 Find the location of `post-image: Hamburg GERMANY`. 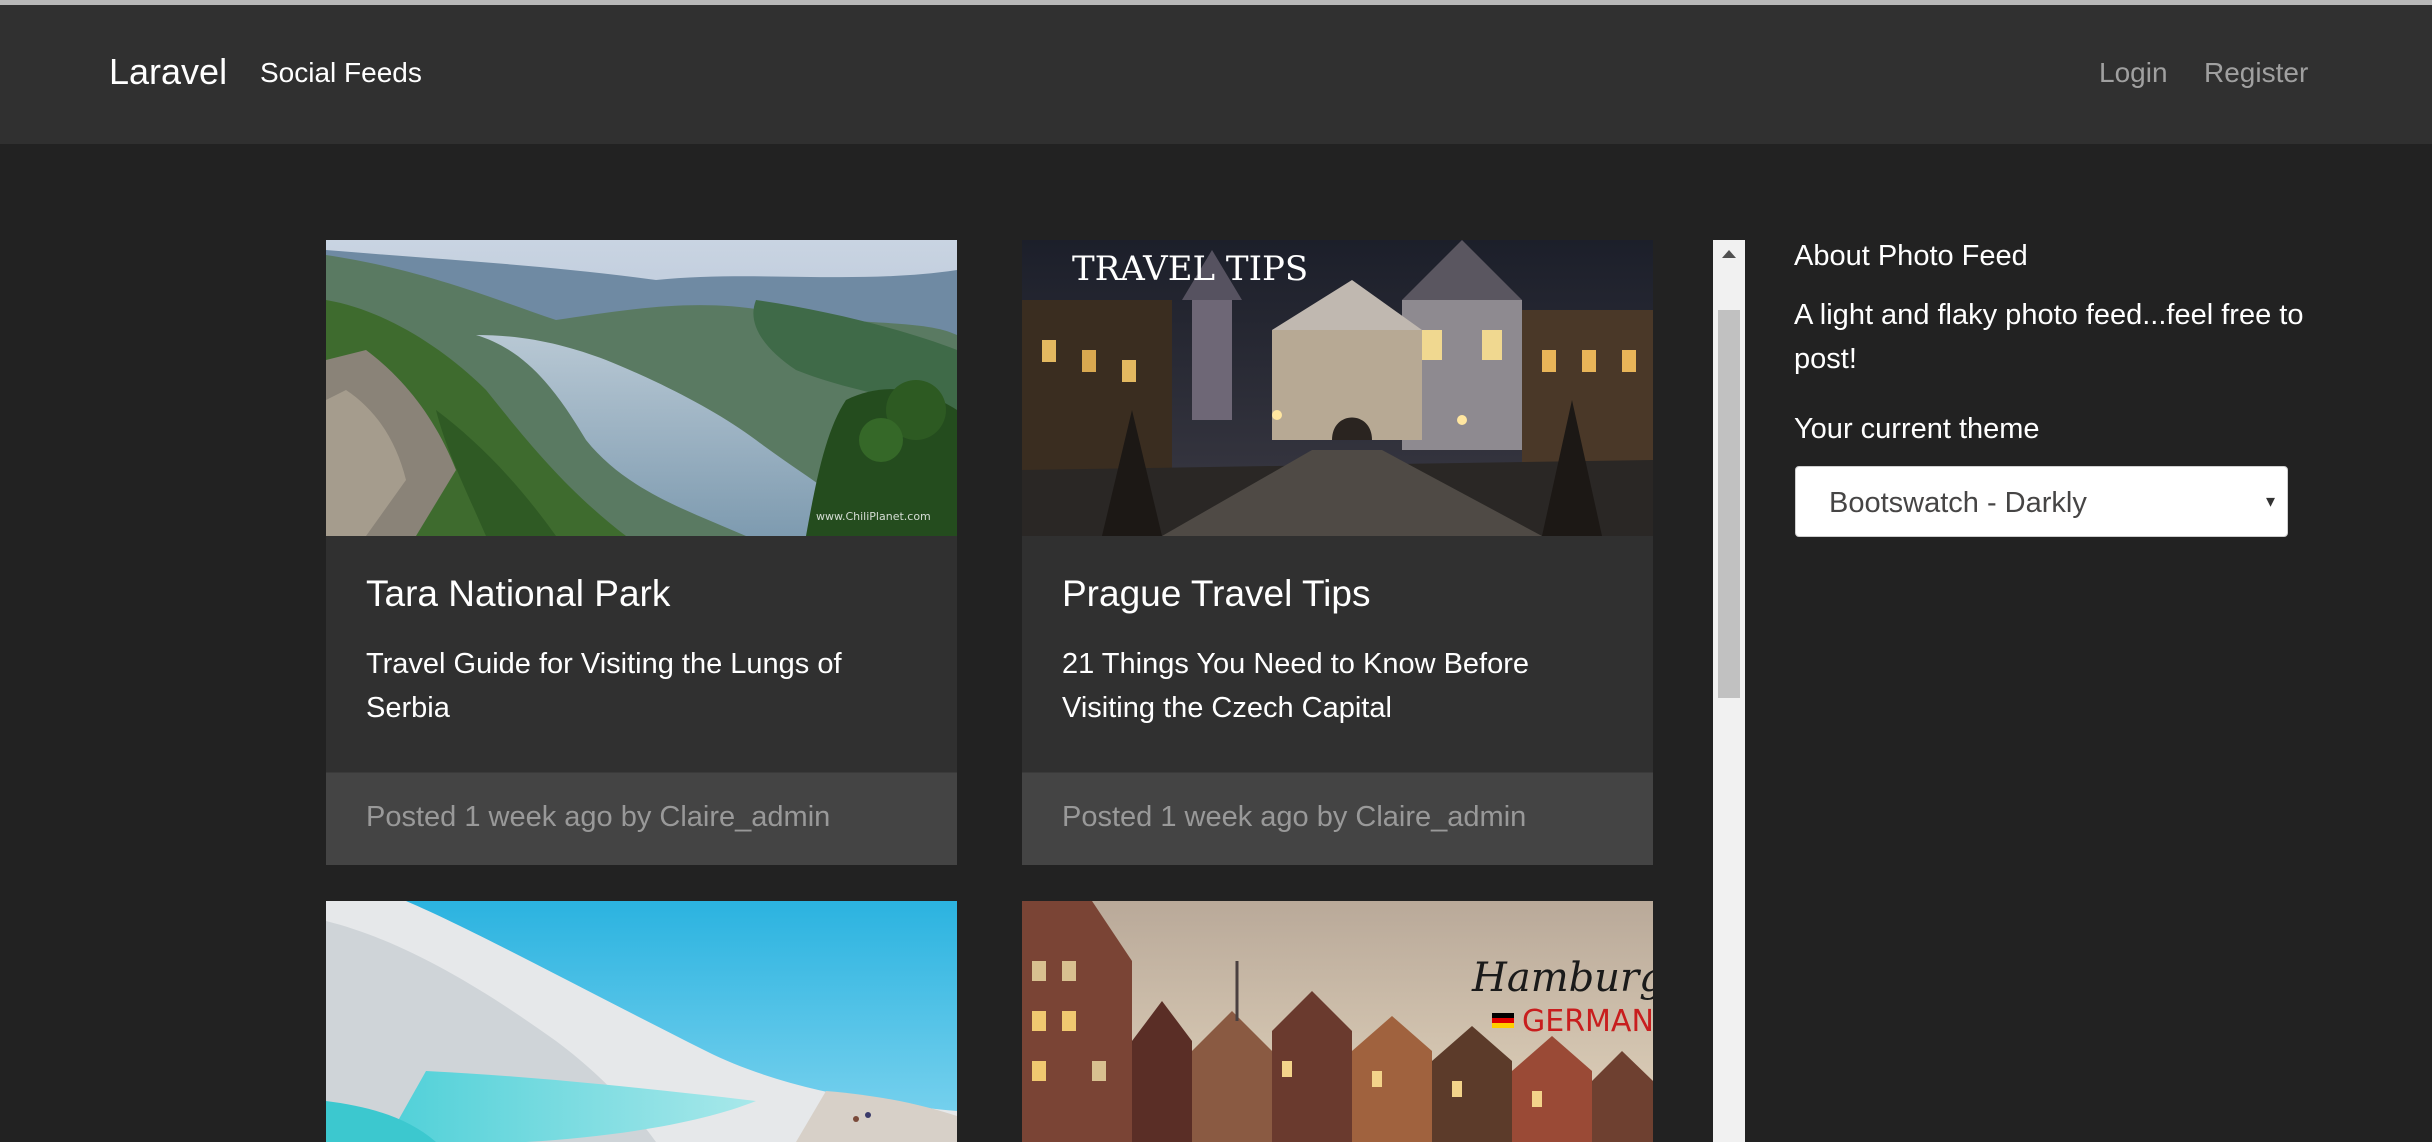

post-image: Hamburg GERMANY is located at coordinates (1337, 1021).